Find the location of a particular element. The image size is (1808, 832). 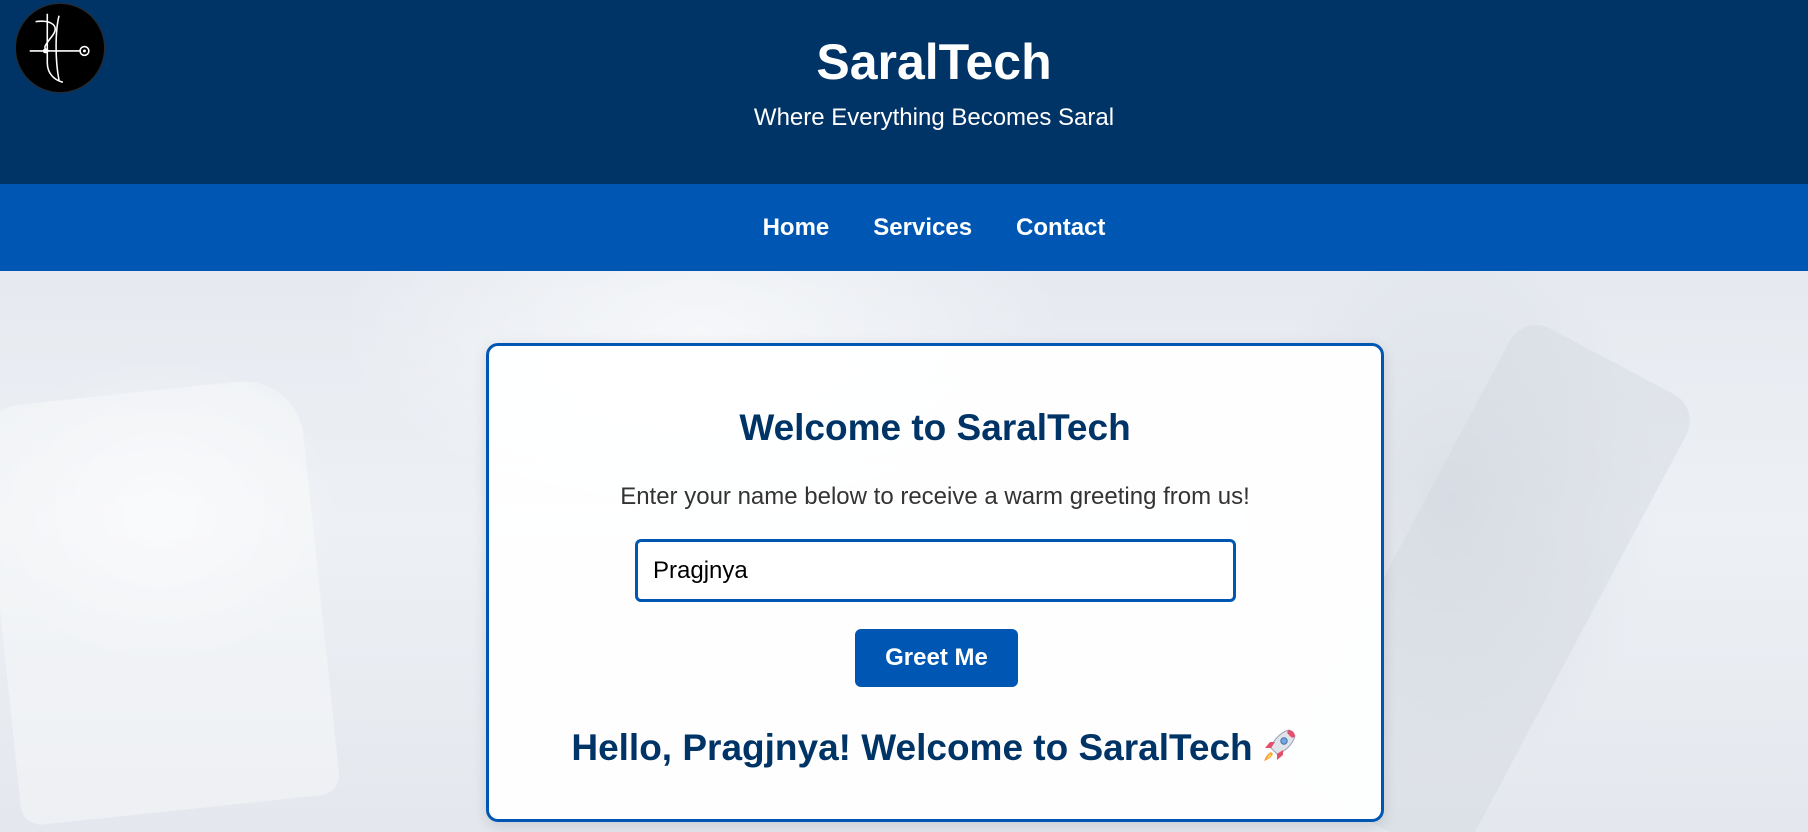

nav-link-contact: Contact is located at coordinates (1060, 228).